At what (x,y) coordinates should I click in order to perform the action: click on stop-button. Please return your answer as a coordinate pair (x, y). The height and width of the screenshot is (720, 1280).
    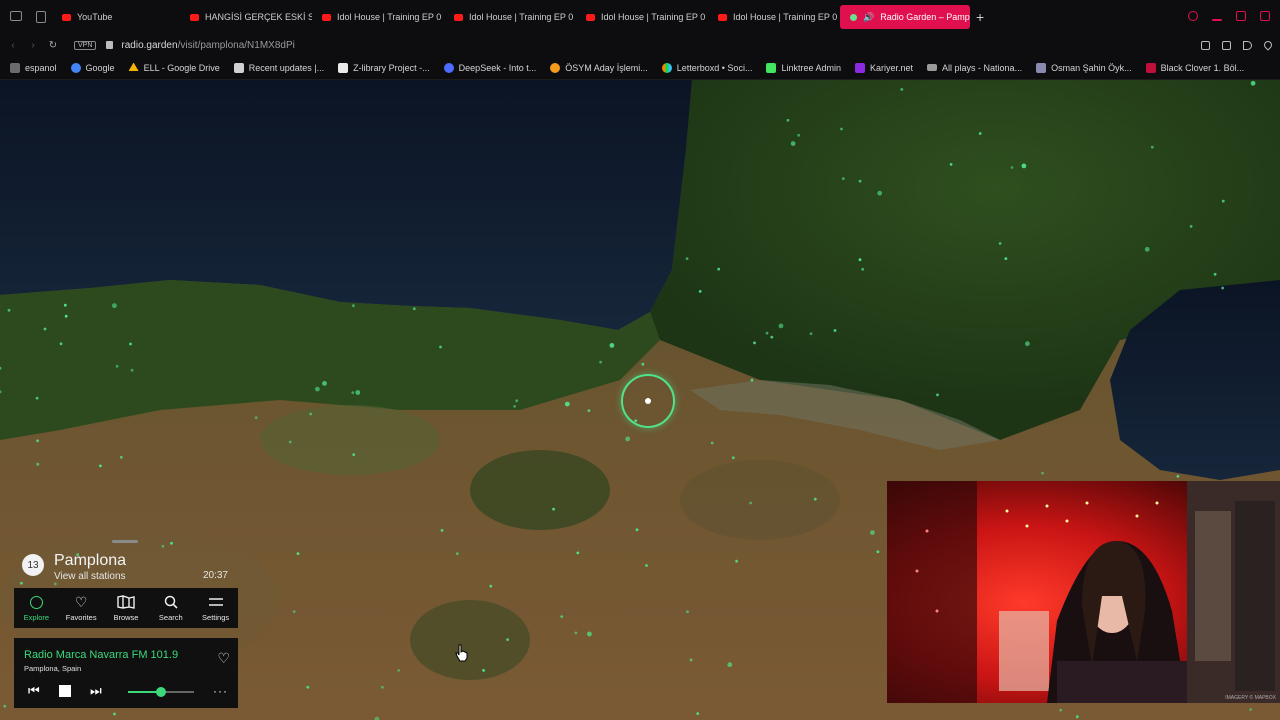
    Looking at the image, I should click on (65, 691).